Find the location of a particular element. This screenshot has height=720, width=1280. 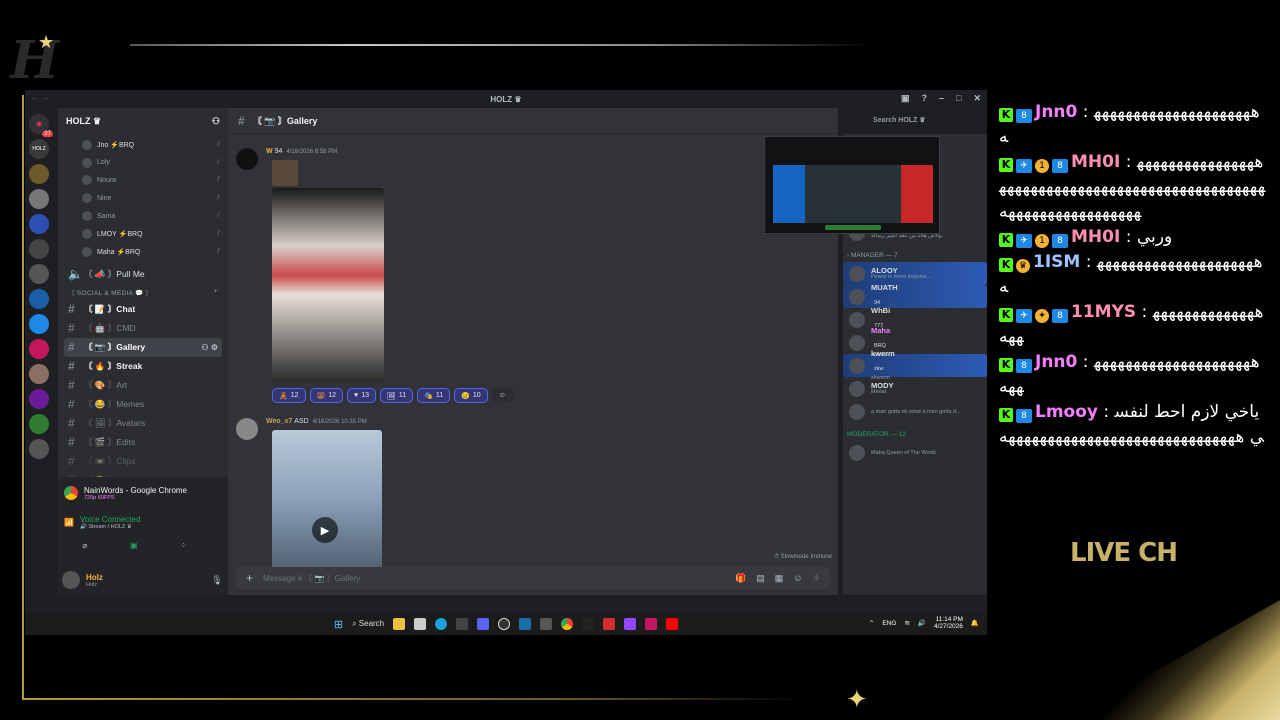

screen-share-icon: ▣ is located at coordinates (134, 545).